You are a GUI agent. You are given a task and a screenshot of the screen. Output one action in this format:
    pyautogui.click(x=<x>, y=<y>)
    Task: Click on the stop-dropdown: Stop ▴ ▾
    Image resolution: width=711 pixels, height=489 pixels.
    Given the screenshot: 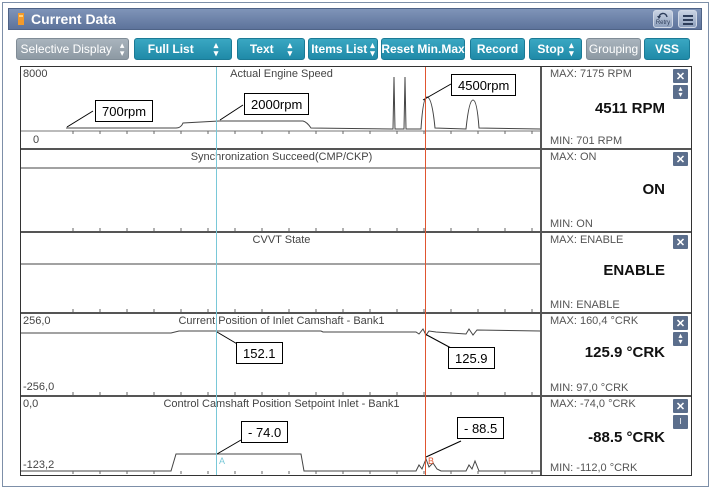 What is the action you would take?
    pyautogui.click(x=555, y=49)
    